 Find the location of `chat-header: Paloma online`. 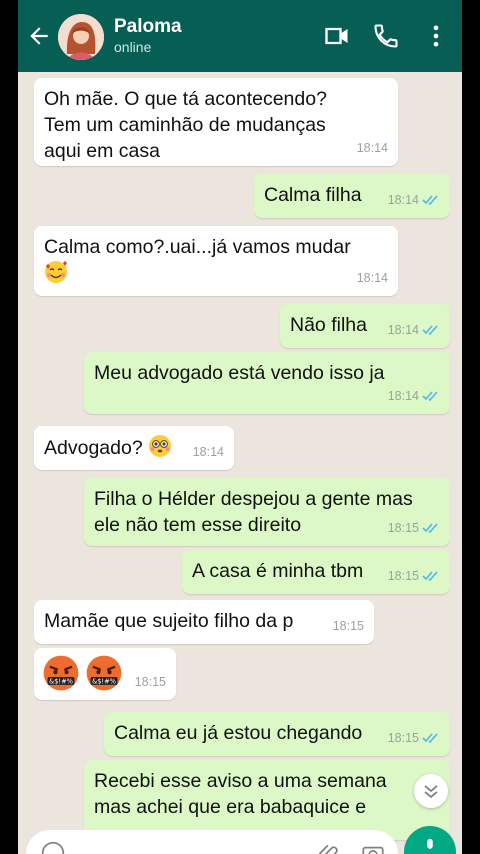

chat-header: Paloma online is located at coordinates (240, 36).